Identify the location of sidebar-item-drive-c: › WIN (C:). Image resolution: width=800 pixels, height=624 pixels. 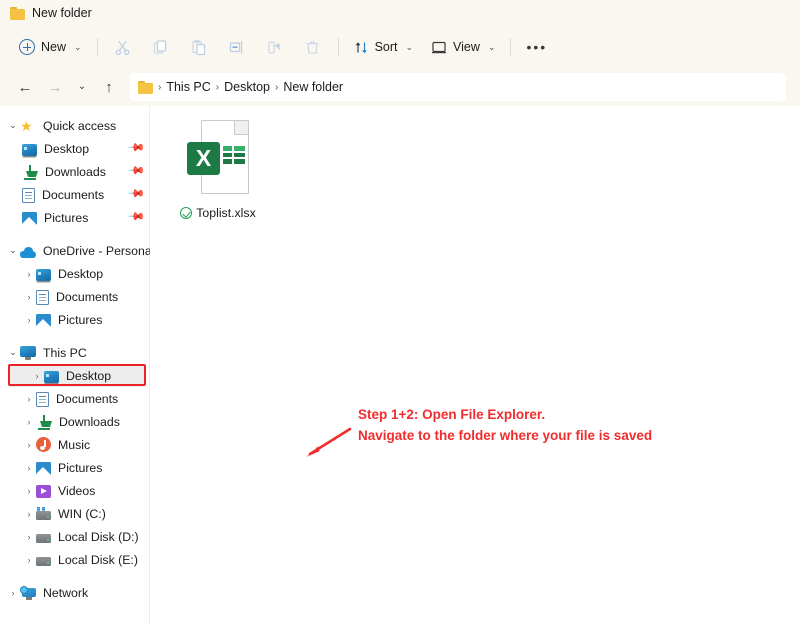
(74, 513).